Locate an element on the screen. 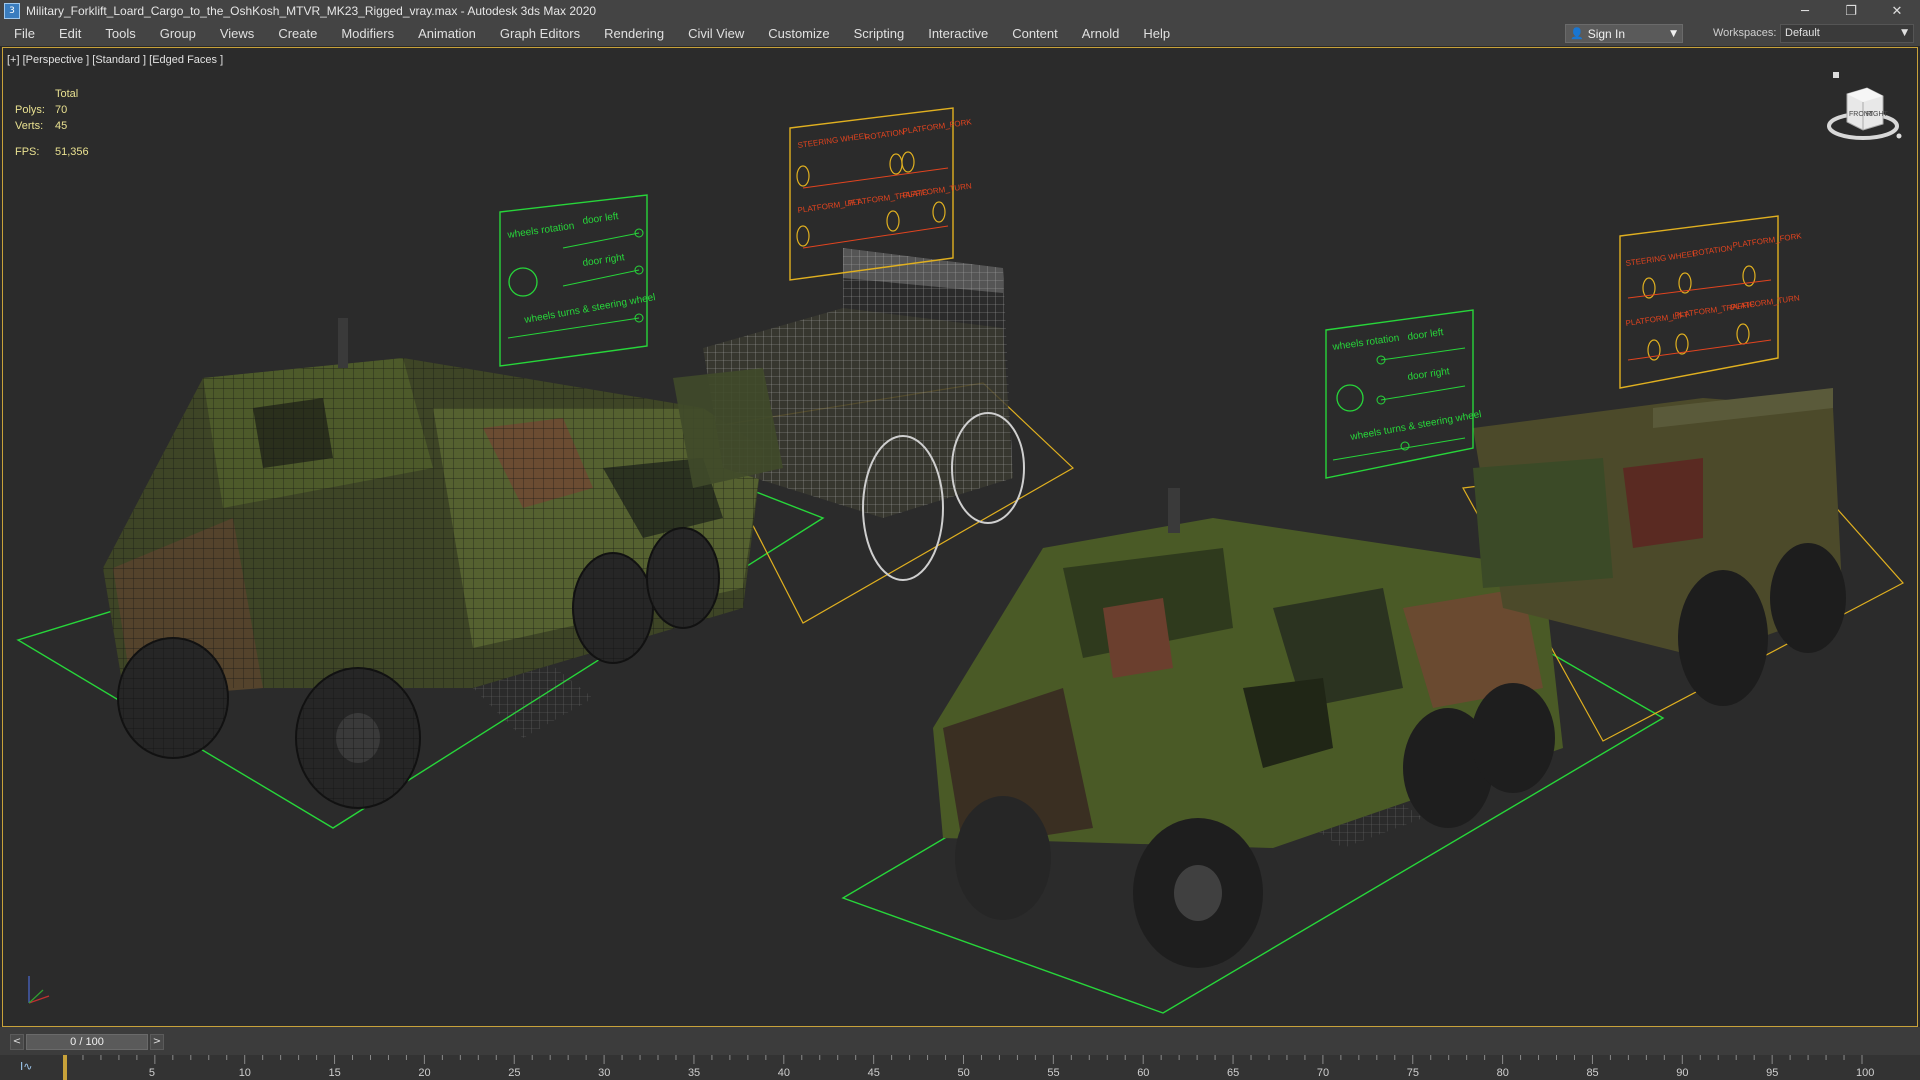 The height and width of the screenshot is (1080, 1920). ruler-tick-label: 35 is located at coordinates (694, 1073).